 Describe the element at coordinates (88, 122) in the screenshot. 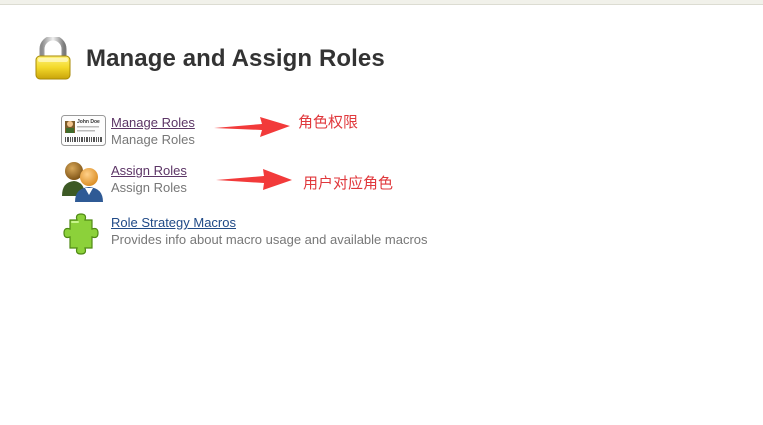

I see `id-card-name: John Doe` at that location.